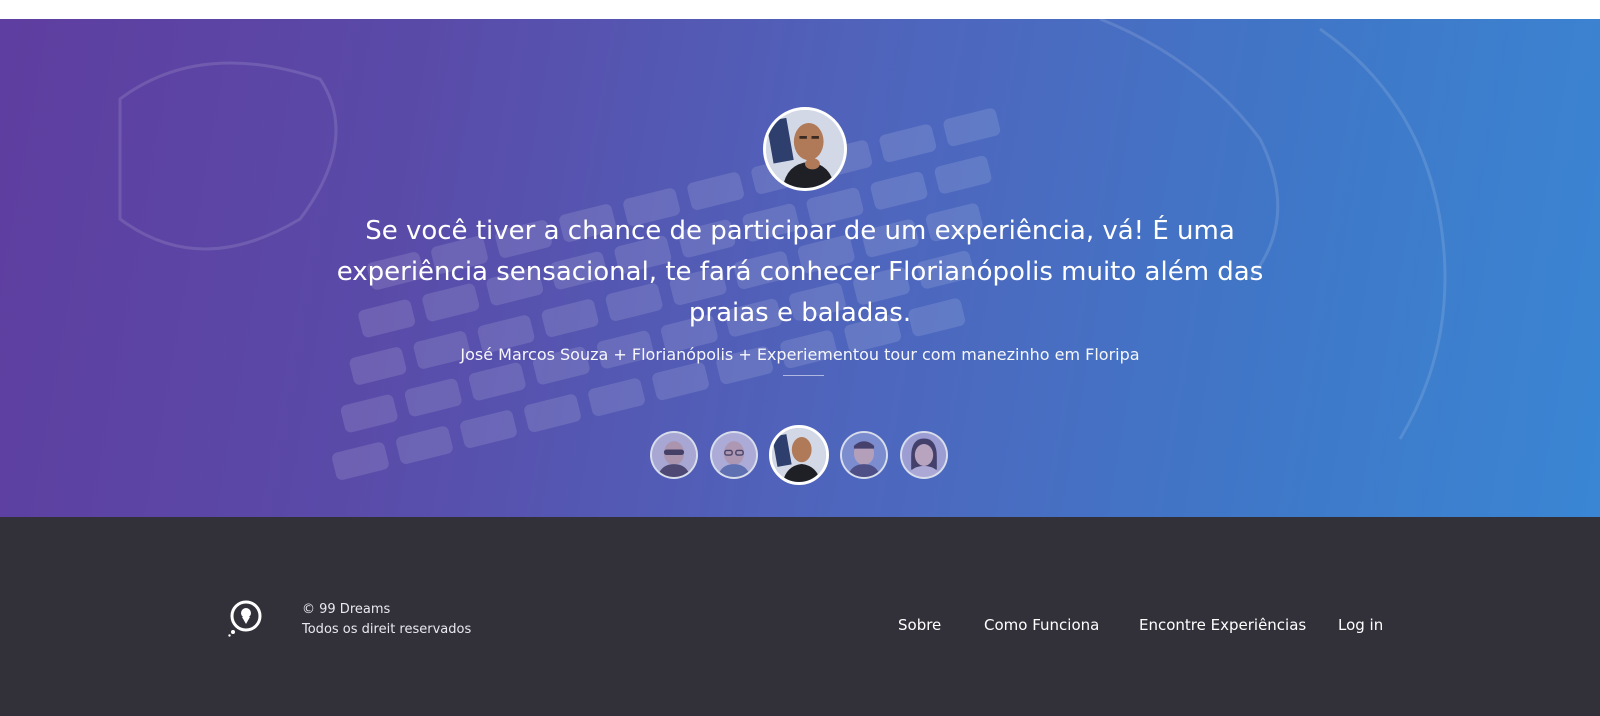 Image resolution: width=1600 pixels, height=716 pixels. Describe the element at coordinates (803, 375) in the screenshot. I see `divider` at that location.